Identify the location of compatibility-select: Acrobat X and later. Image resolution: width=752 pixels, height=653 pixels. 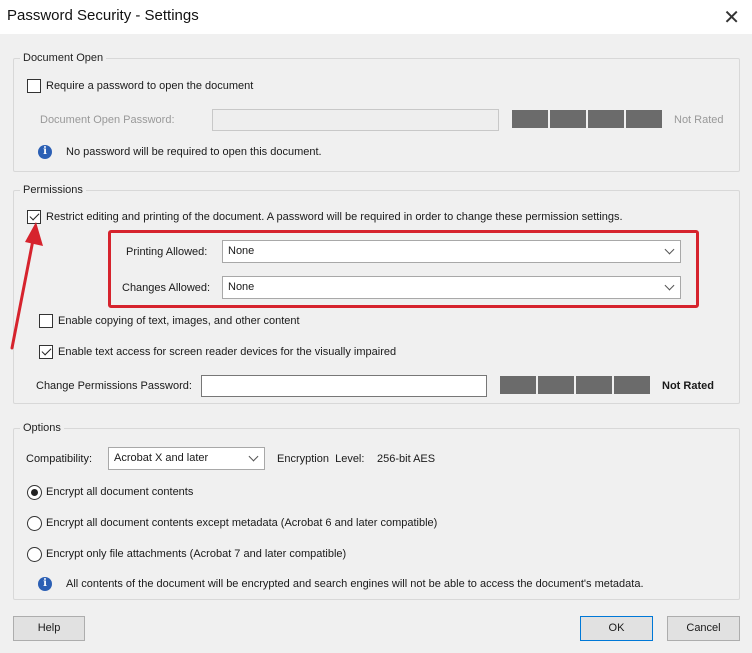
(186, 458).